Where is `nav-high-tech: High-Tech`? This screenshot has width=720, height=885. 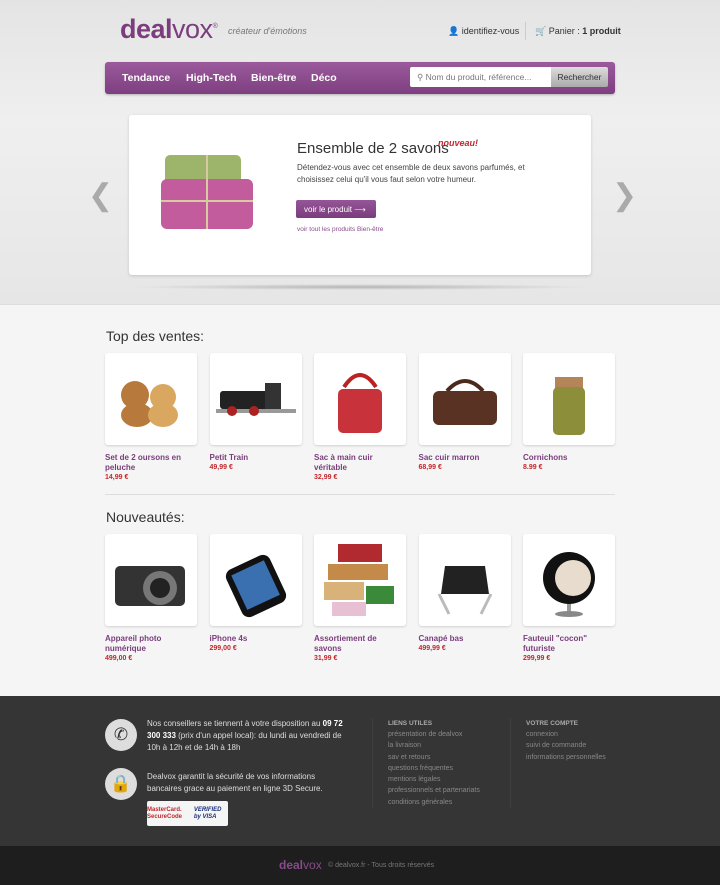 nav-high-tech: High-Tech is located at coordinates (211, 78).